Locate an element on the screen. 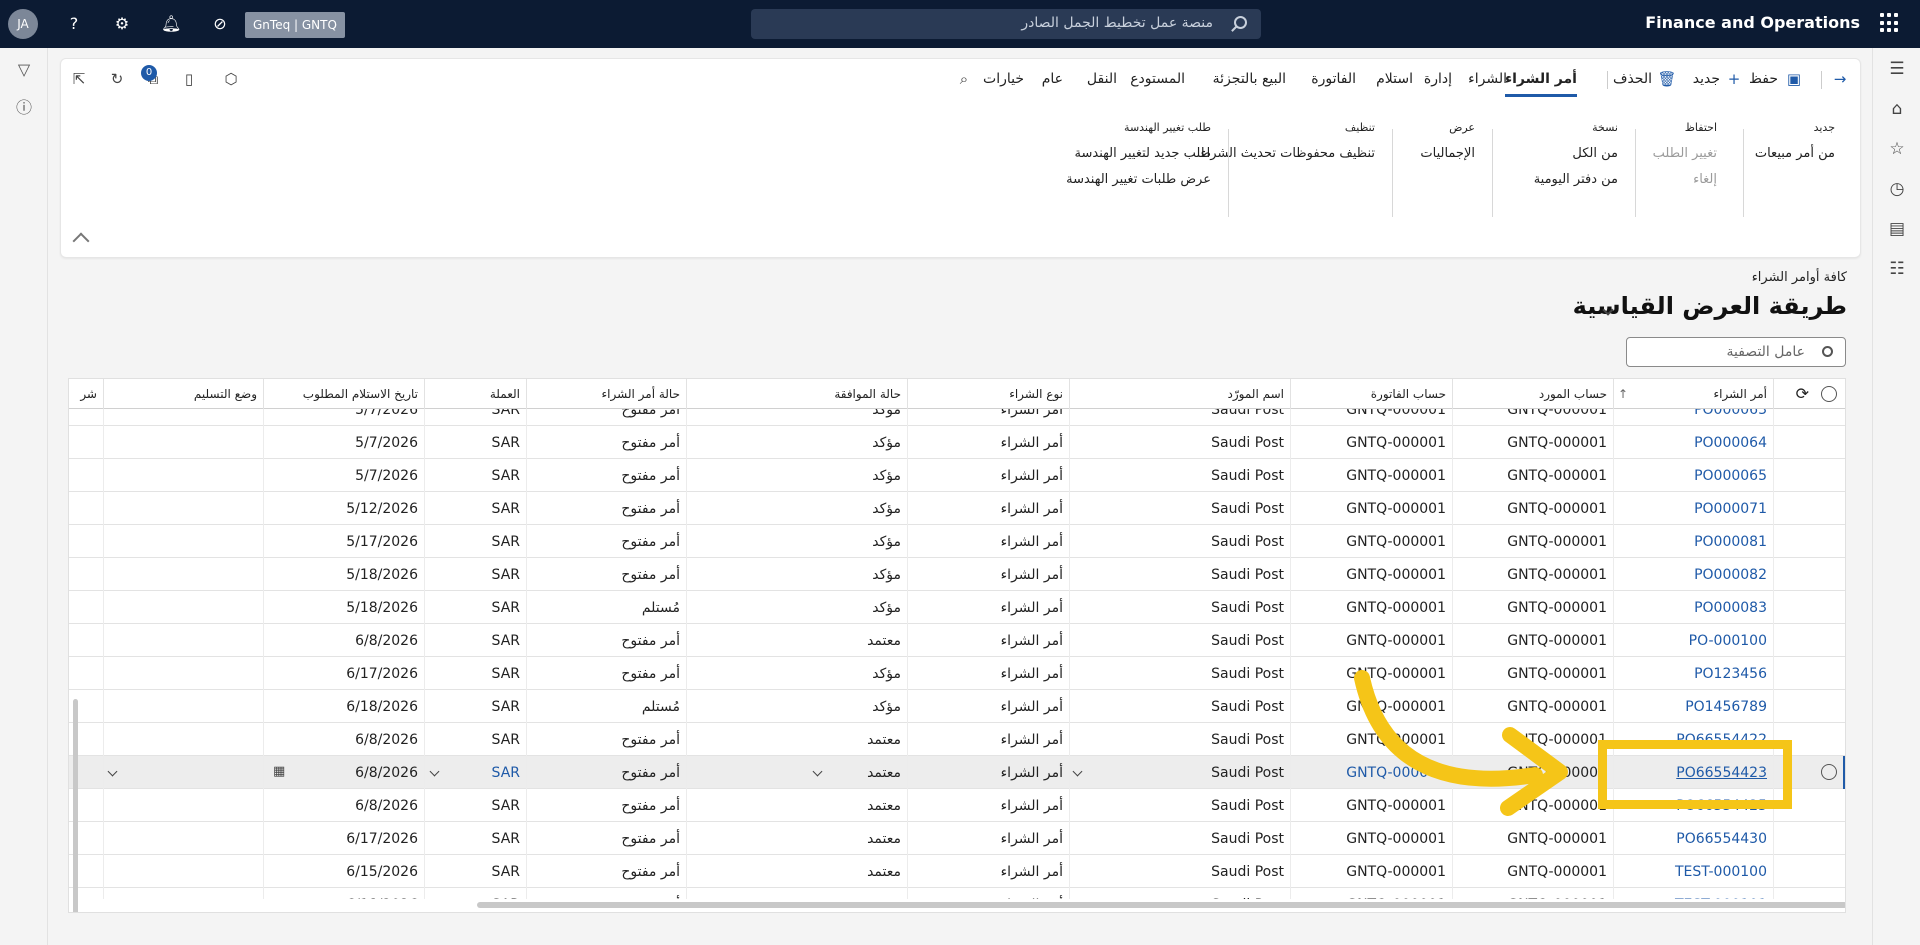 The image size is (1920, 945). filter-input: عامل التصفية is located at coordinates (1736, 352).